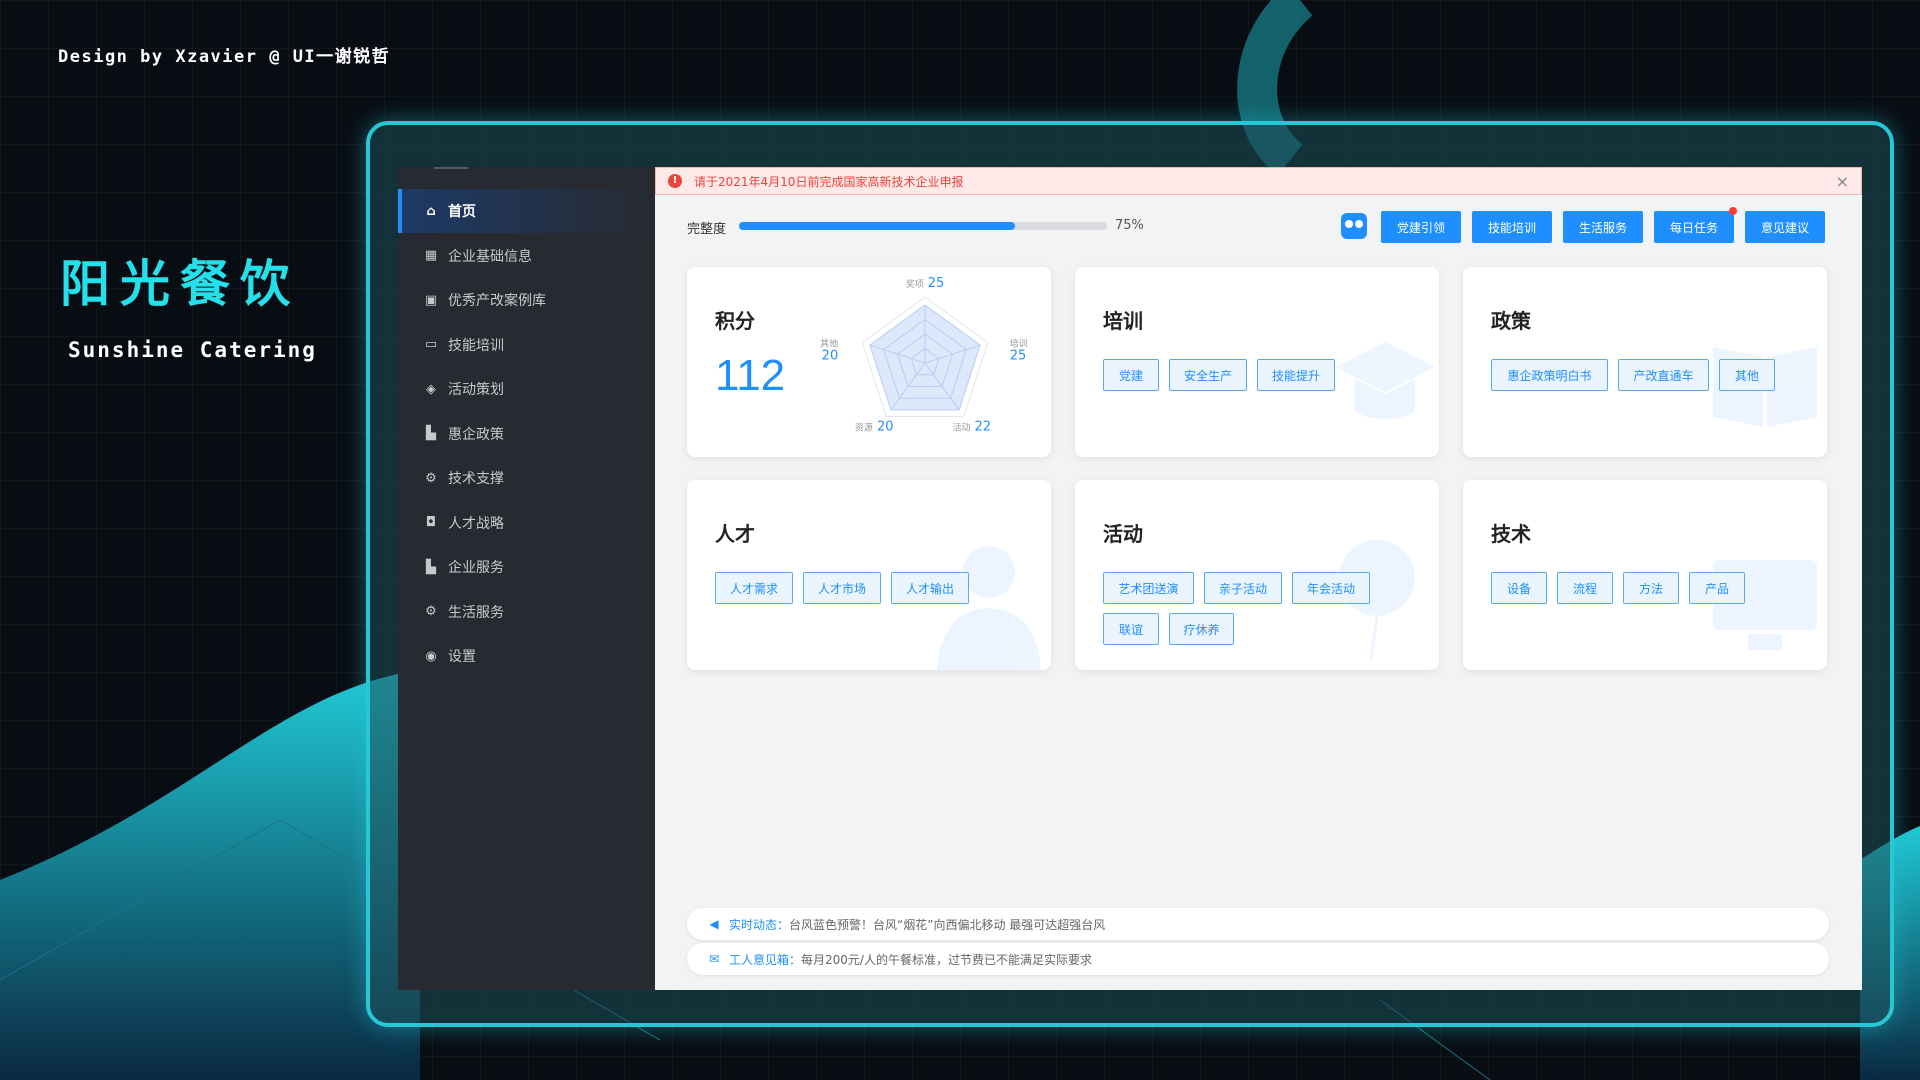 This screenshot has width=1920, height=1080. Describe the element at coordinates (1123, 321) in the screenshot. I see `card-title: 培训` at that location.